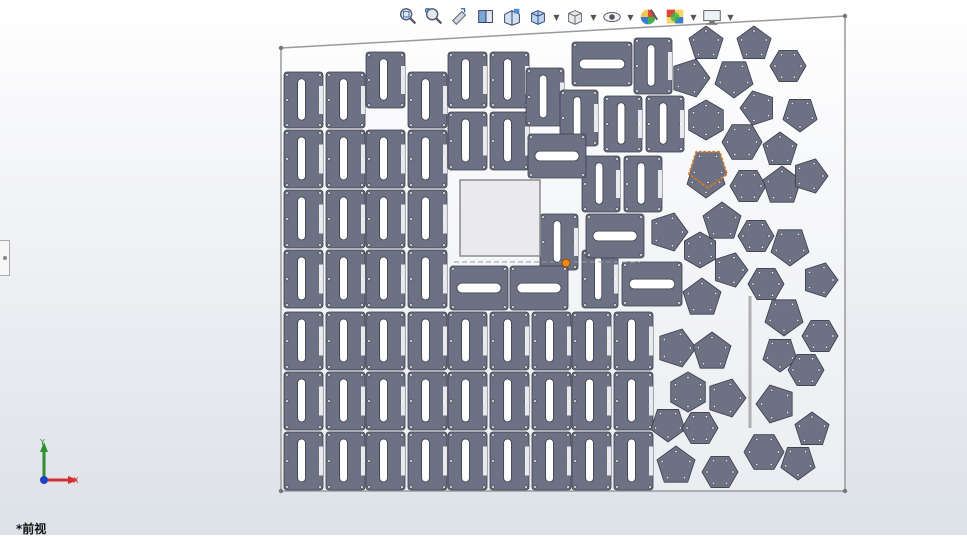 The image size is (967, 537). I want to click on apply-scene-dropdown: ▼, so click(693, 17).